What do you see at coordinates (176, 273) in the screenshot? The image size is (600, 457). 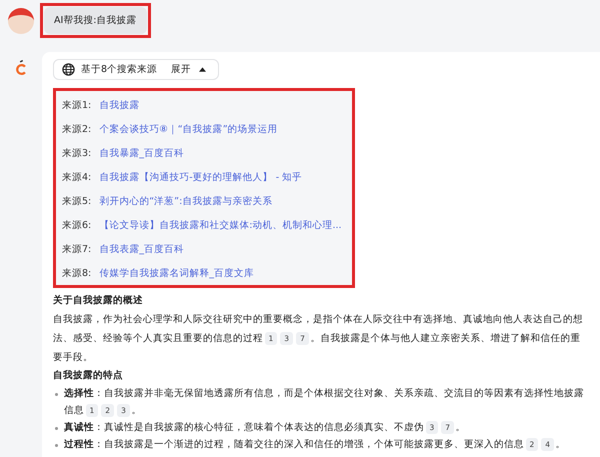 I see `source-link: 传媒学自我披露名词解释_百度文库` at bounding box center [176, 273].